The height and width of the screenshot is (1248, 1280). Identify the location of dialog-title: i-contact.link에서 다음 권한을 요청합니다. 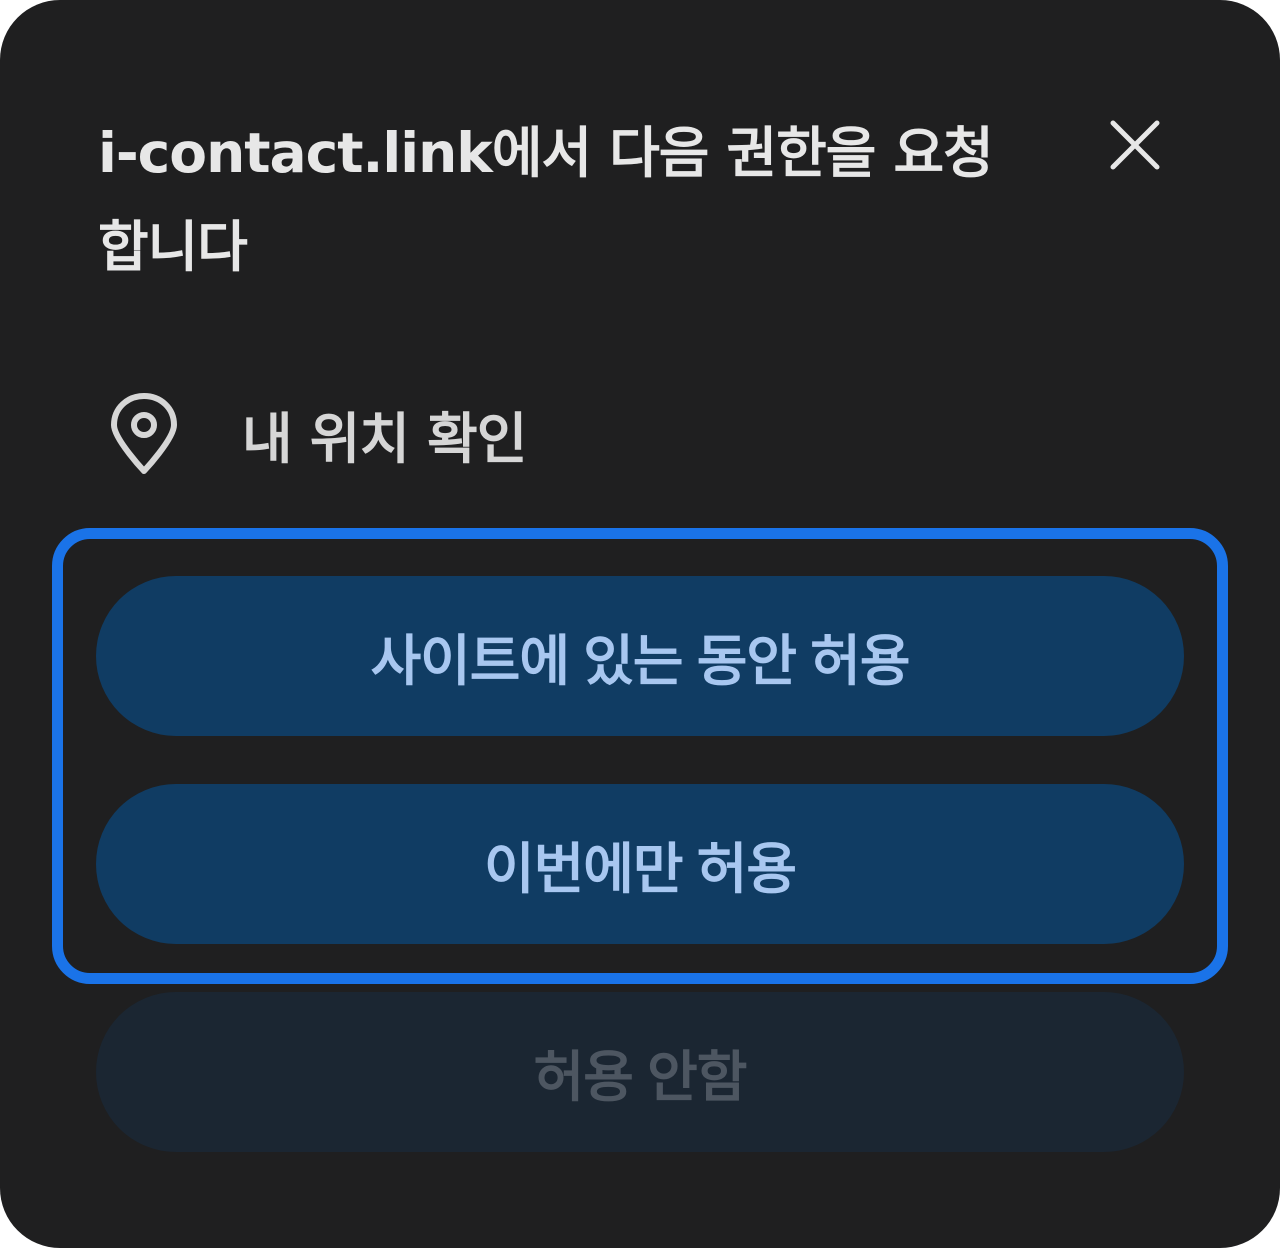
(546, 200).